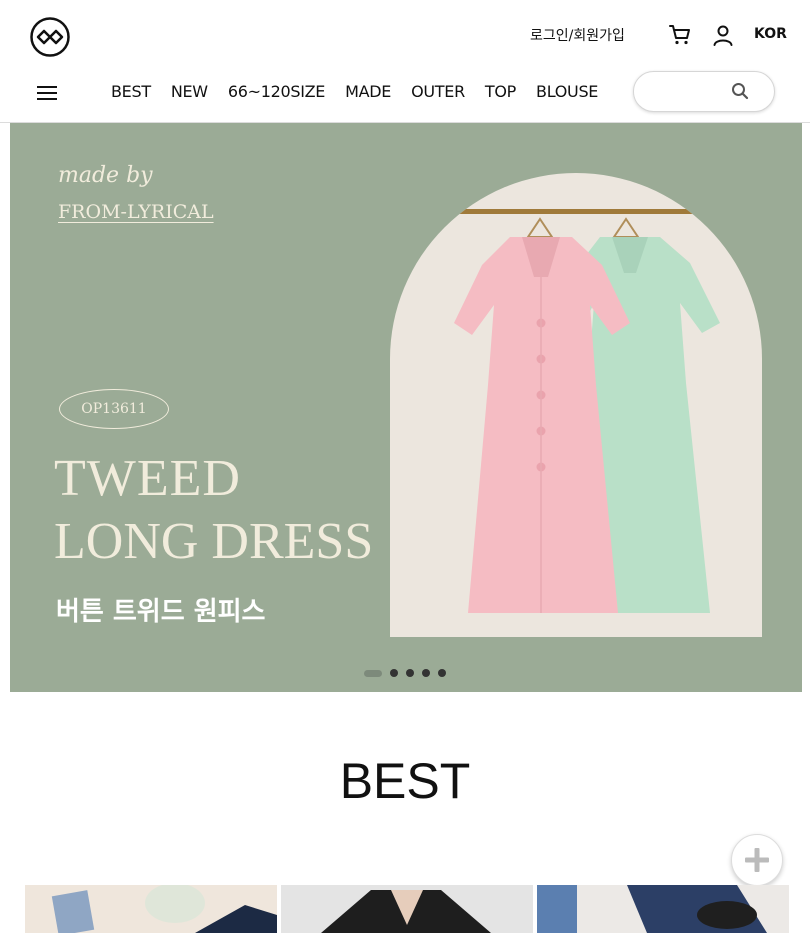  What do you see at coordinates (577, 35) in the screenshot?
I see `login-signup-link: 로그인/회원가입` at bounding box center [577, 35].